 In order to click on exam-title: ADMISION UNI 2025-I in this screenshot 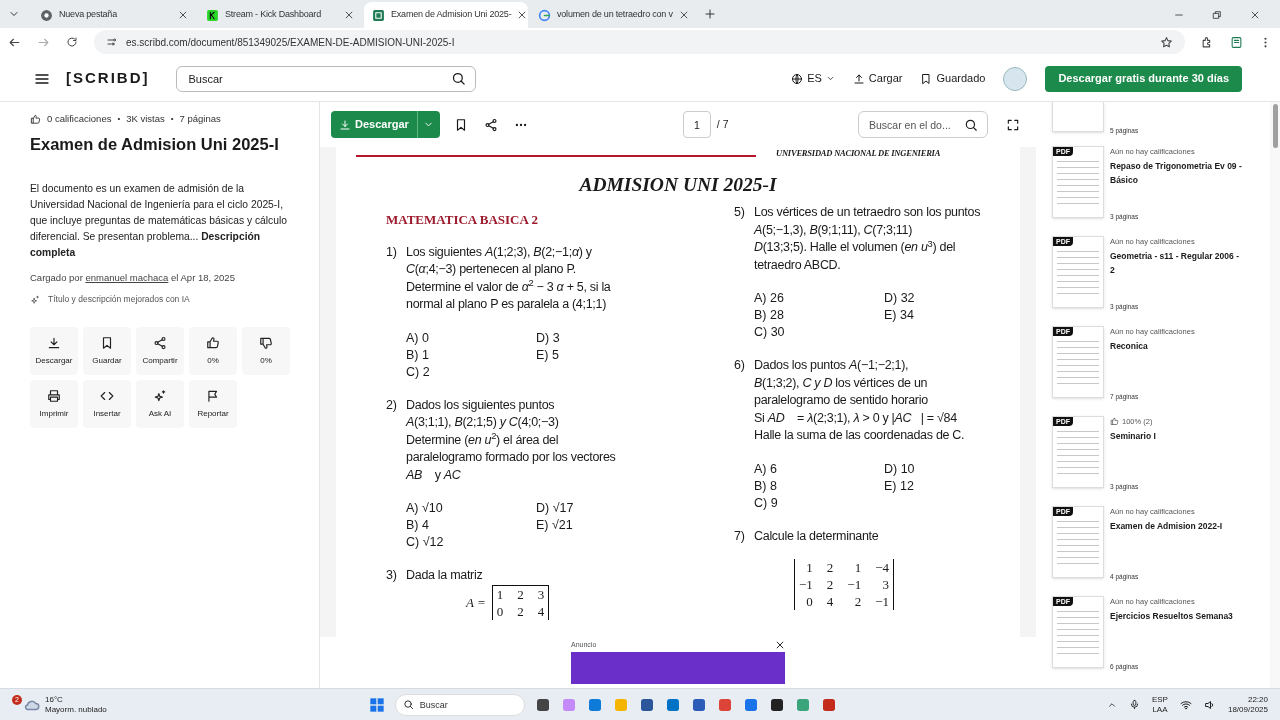, I will do `click(677, 185)`.